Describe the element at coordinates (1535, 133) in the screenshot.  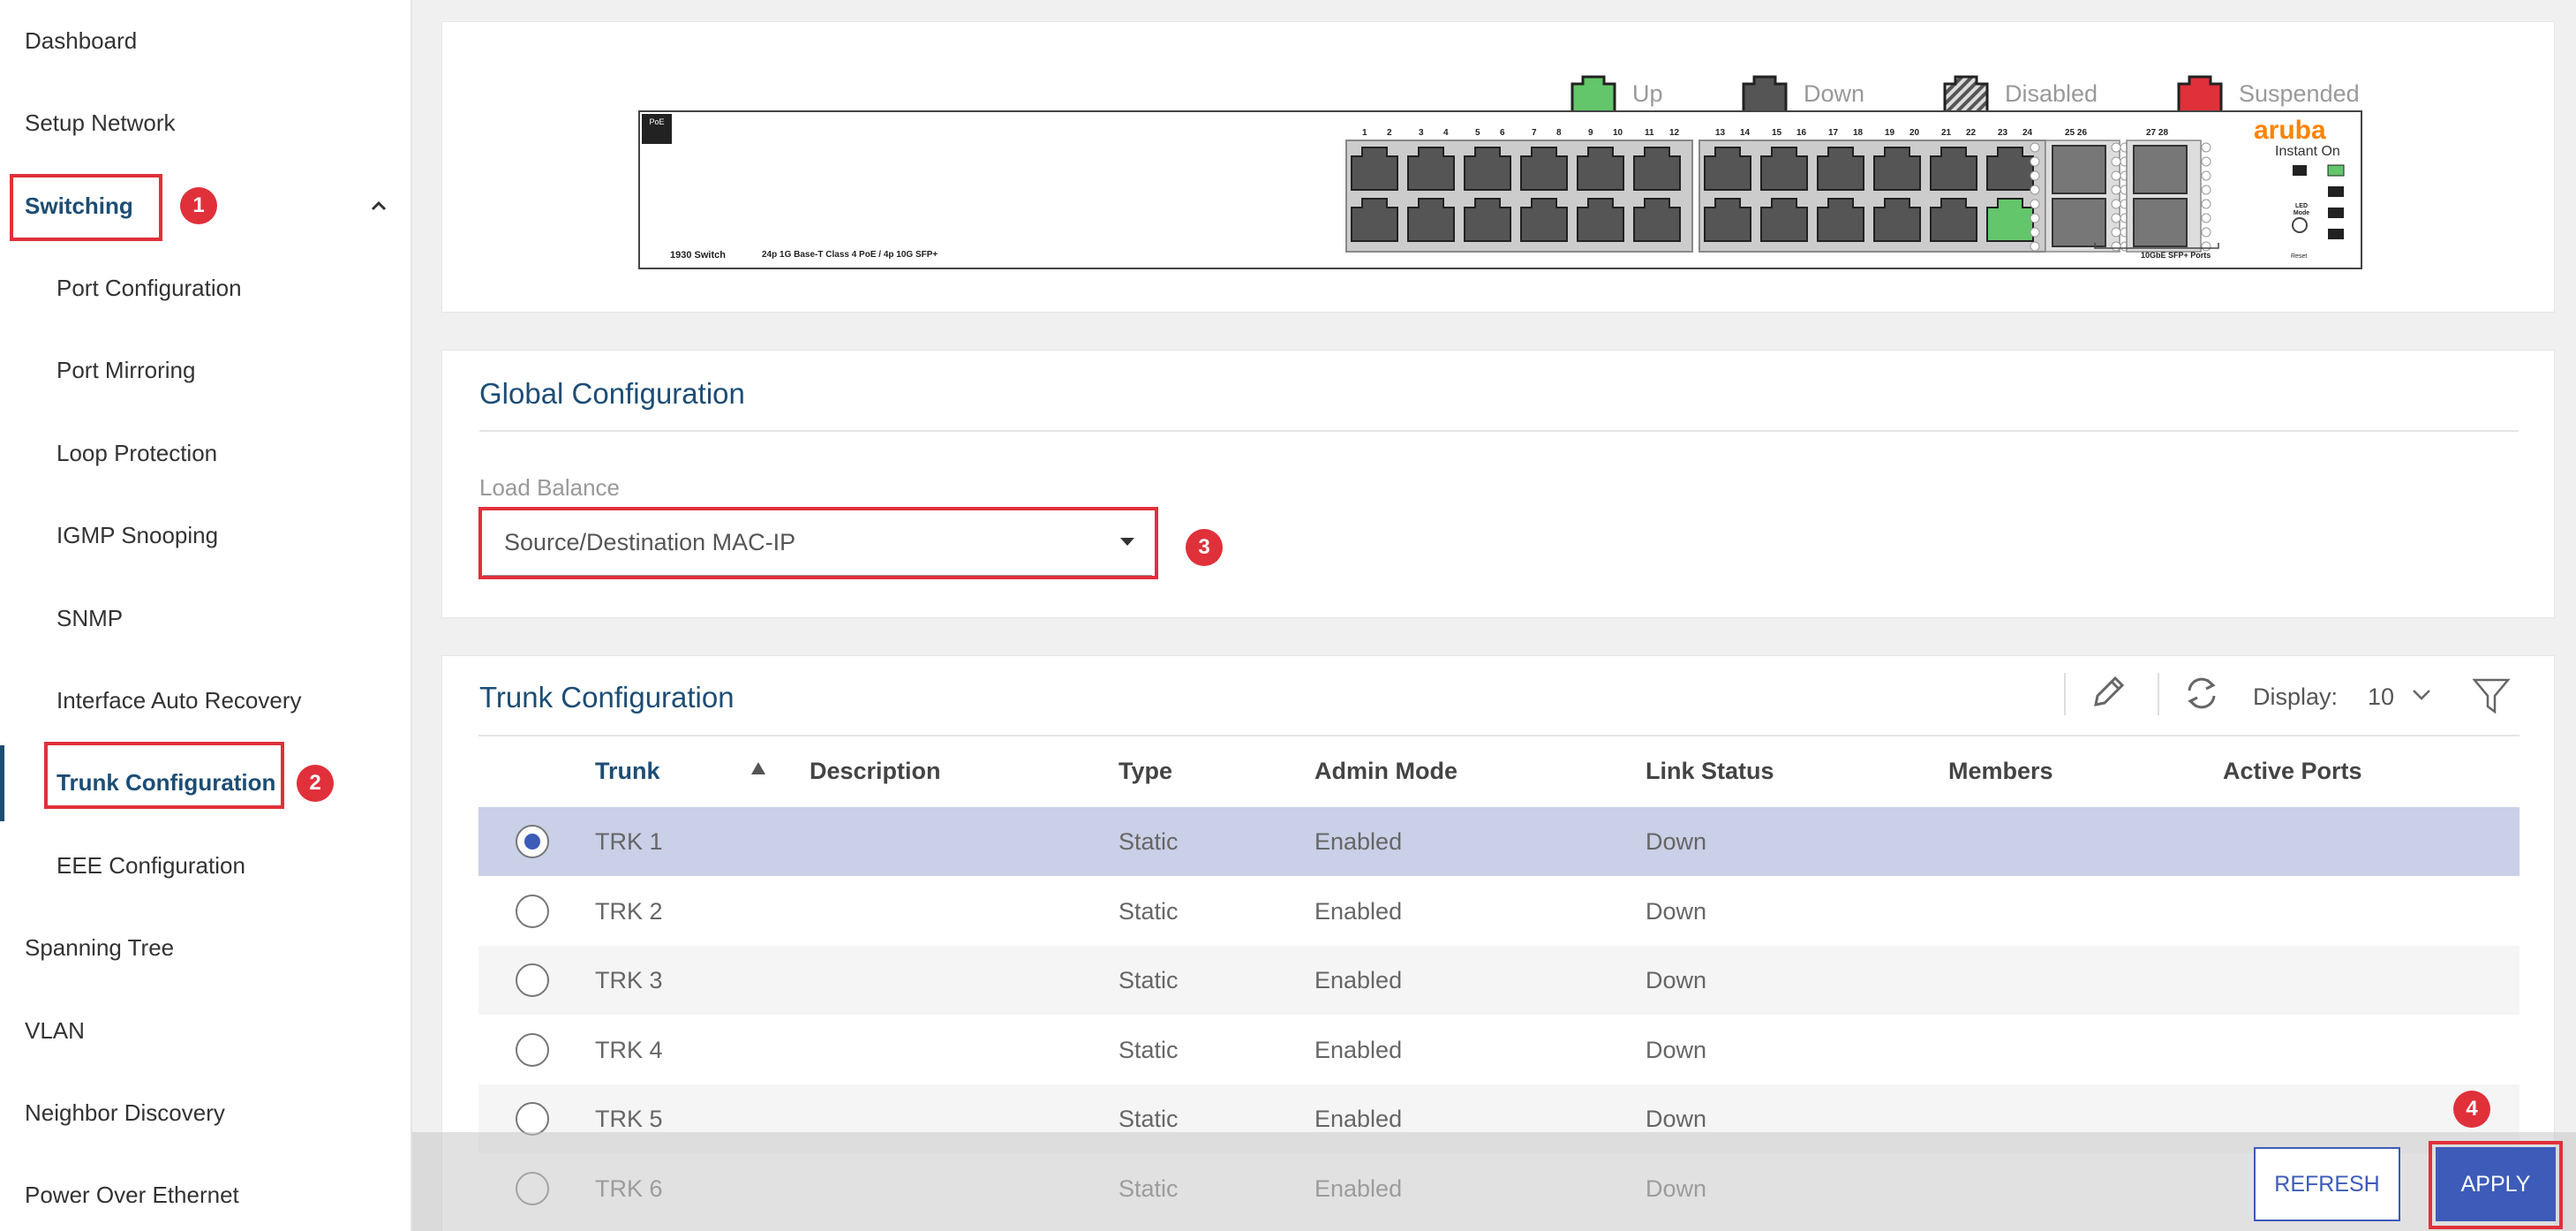
I see `port-number-label: 7` at that location.